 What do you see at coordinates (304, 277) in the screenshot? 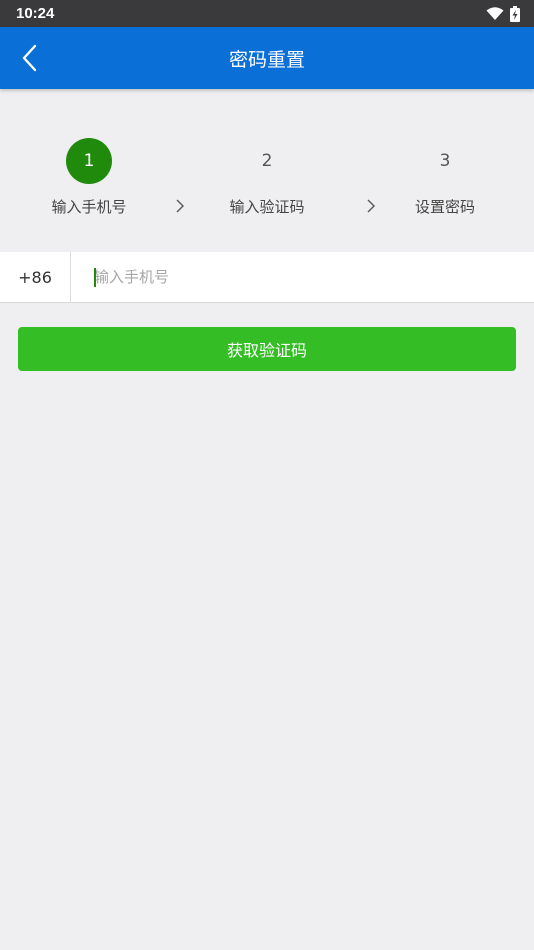
I see `phone-input` at bounding box center [304, 277].